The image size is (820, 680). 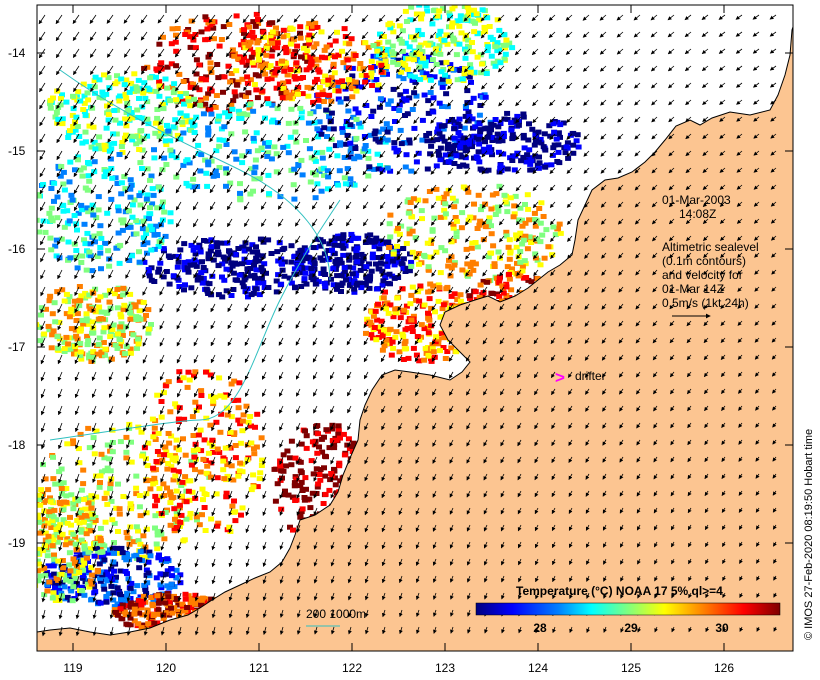 What do you see at coordinates (628, 609) in the screenshot?
I see `colorbar-gradient` at bounding box center [628, 609].